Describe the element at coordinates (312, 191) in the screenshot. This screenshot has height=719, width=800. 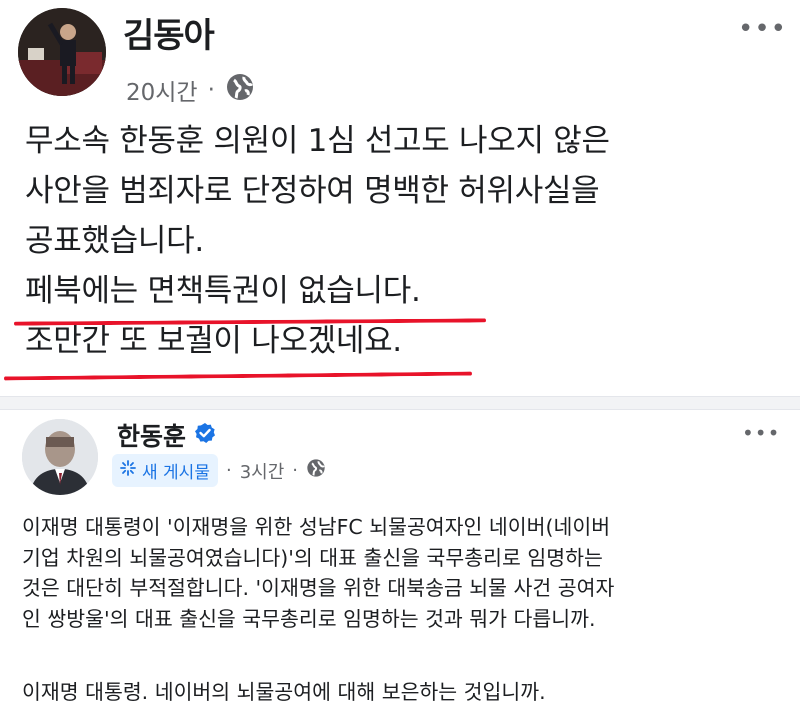
I see `post-line: 사안을 범죄자로 단정하여 명백한 허위사실을` at that location.